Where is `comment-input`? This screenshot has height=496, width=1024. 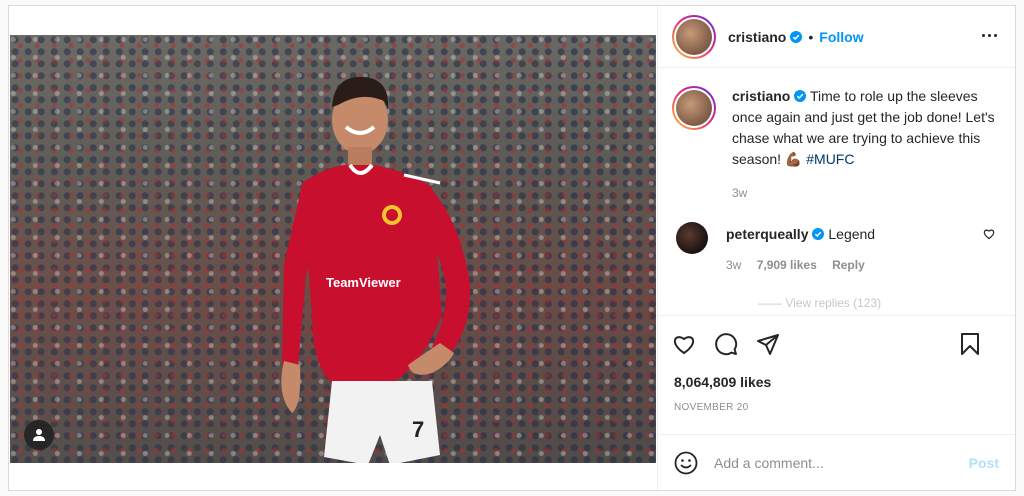 comment-input is located at coordinates (841, 462).